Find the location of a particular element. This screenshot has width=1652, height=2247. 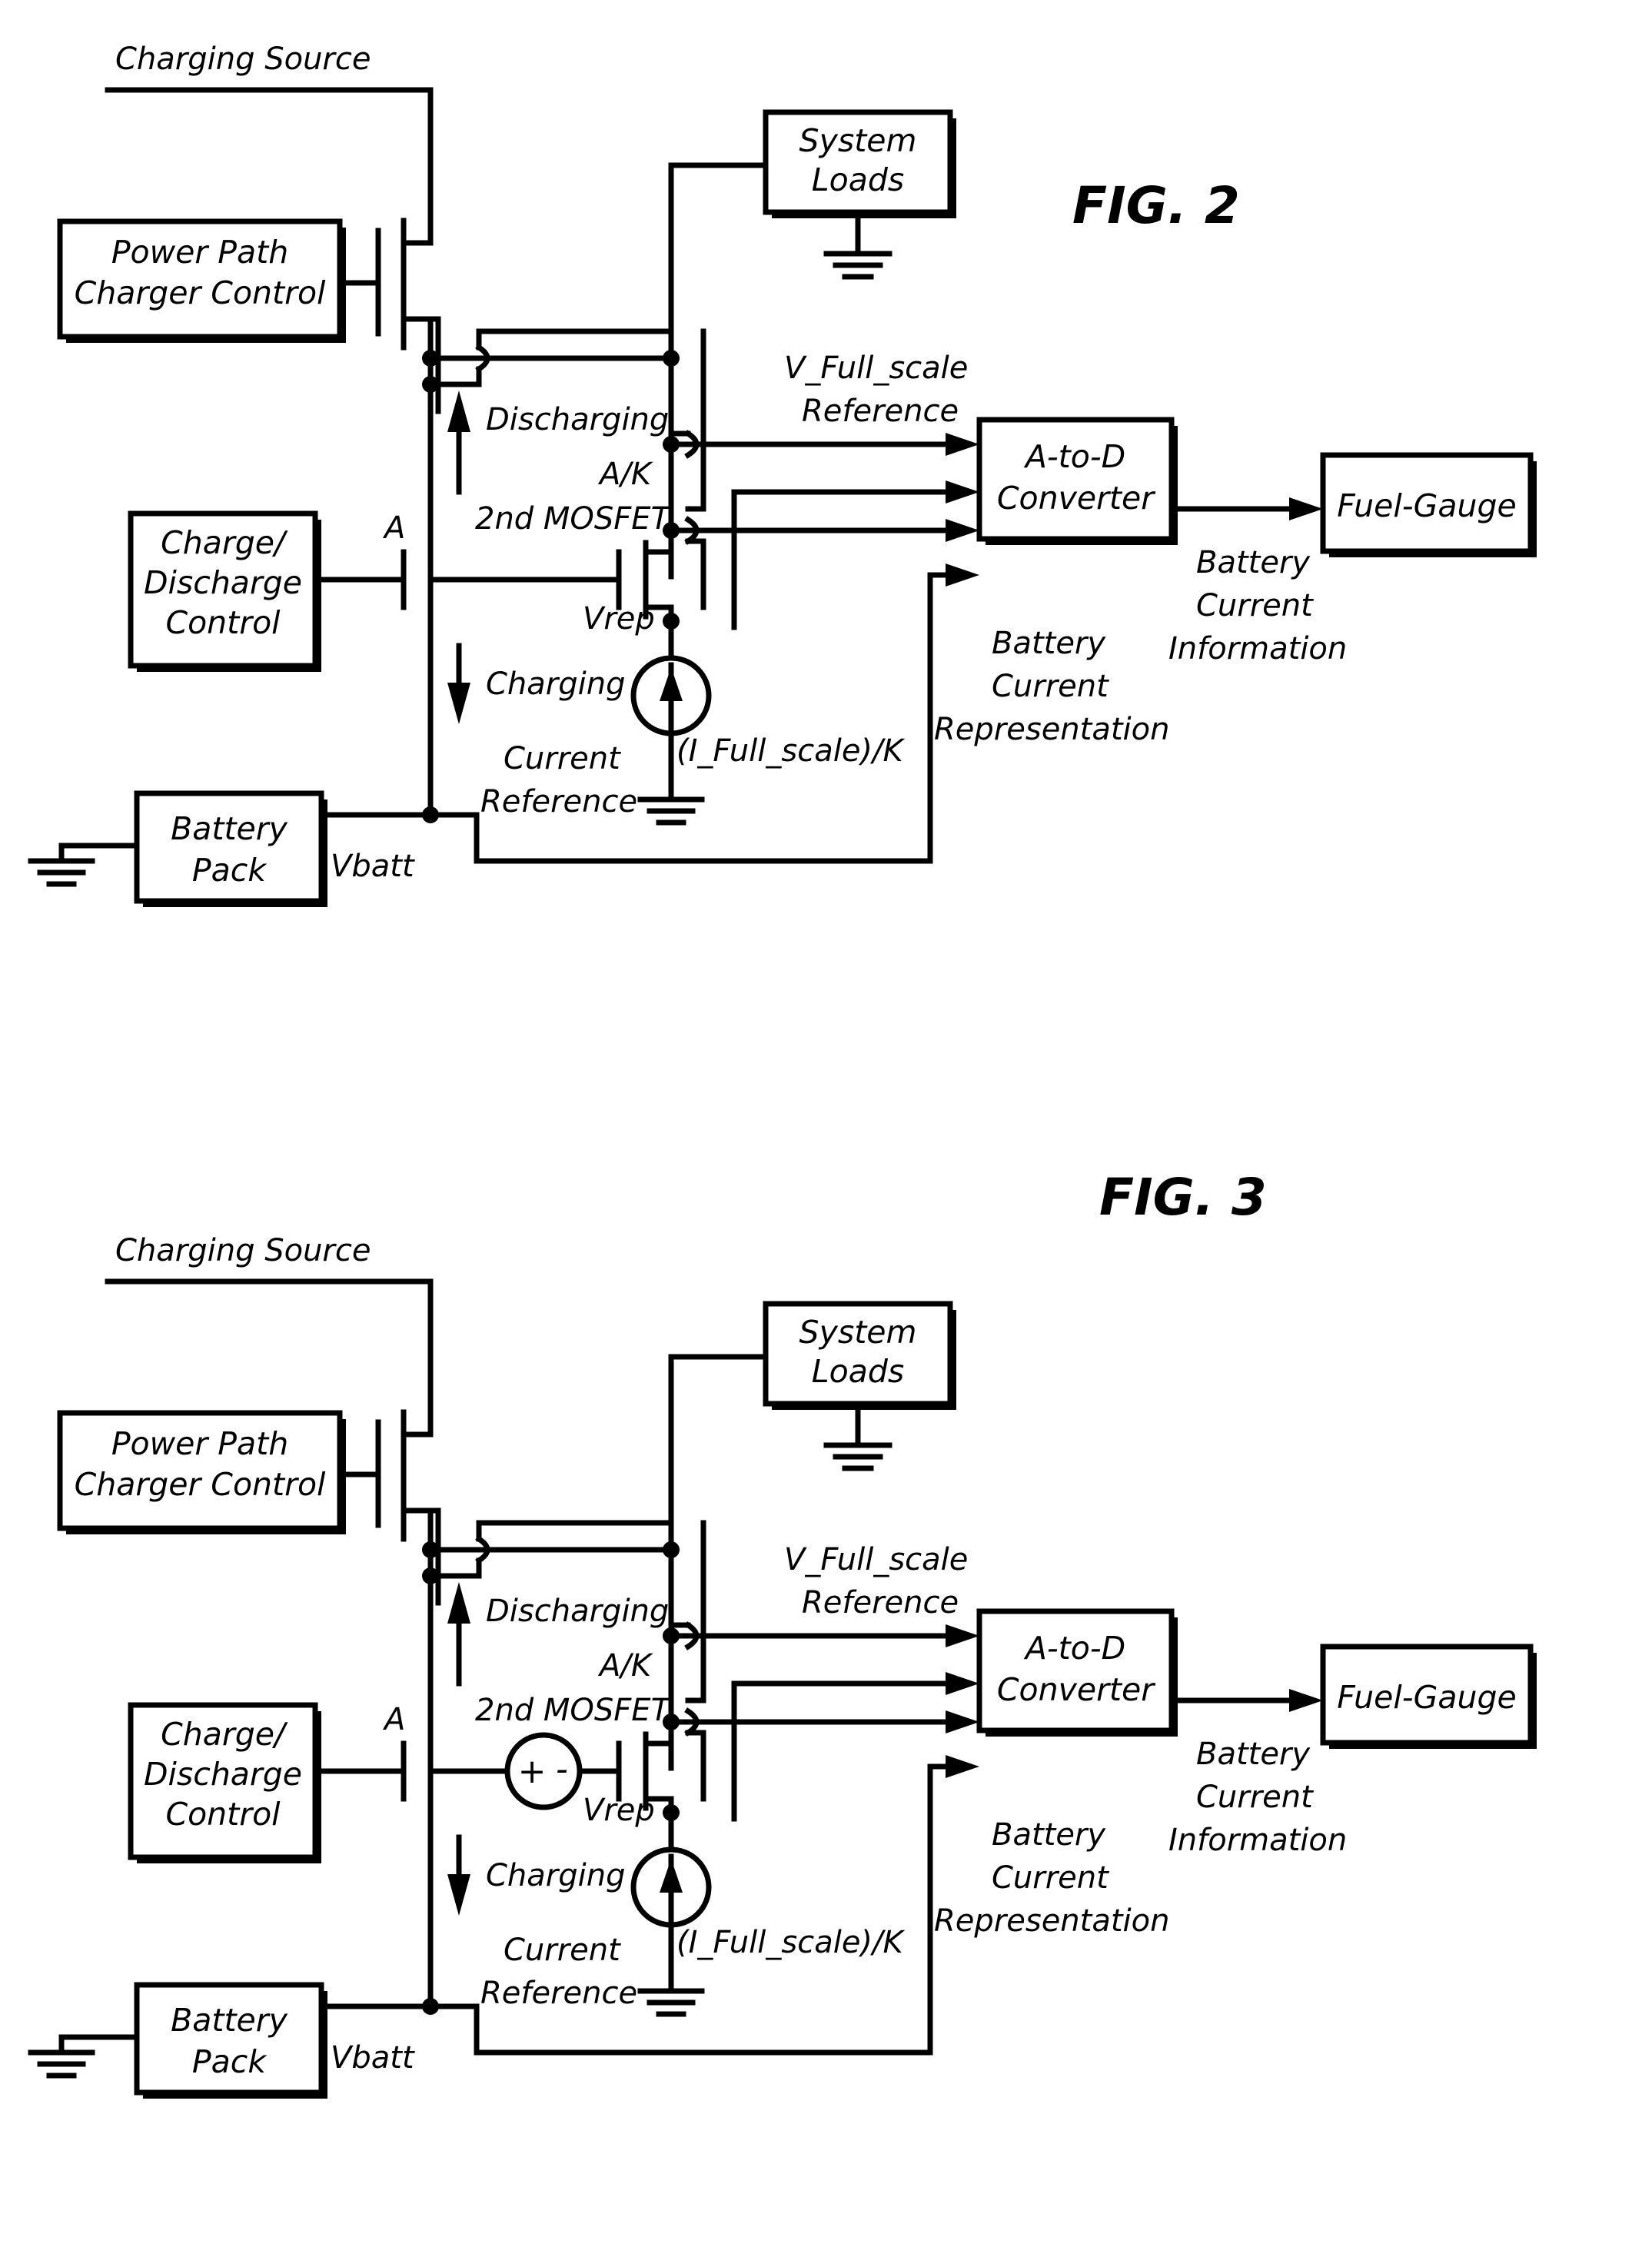

node-a-label-3: A is located at coordinates (394, 1719).